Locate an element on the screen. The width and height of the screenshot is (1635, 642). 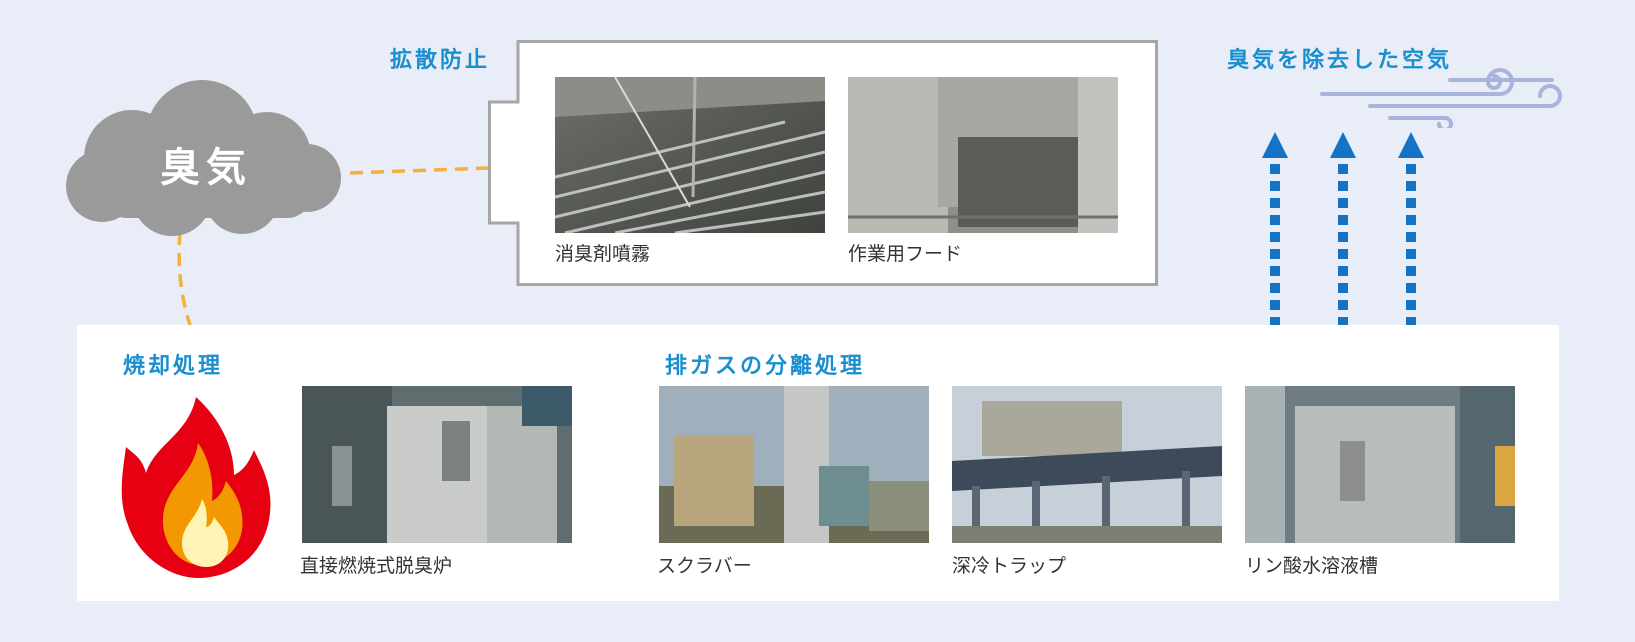
fire-icon is located at coordinates (196, 487).